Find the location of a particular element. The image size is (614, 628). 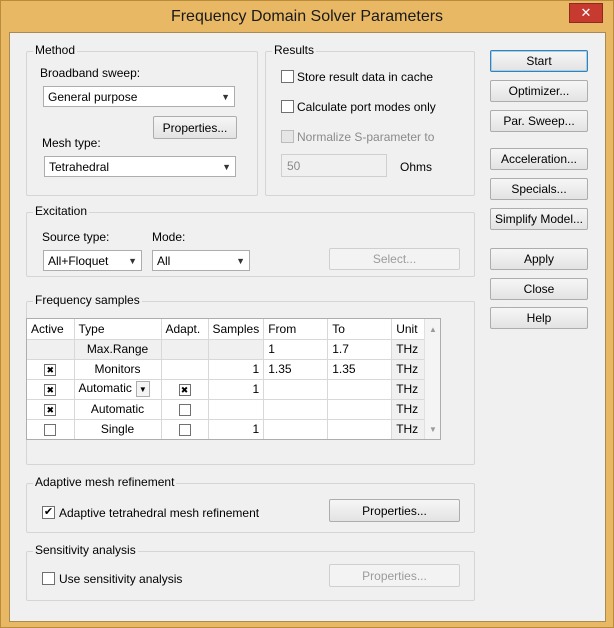

store-cache-label: Store result data in cache is located at coordinates (365, 77).